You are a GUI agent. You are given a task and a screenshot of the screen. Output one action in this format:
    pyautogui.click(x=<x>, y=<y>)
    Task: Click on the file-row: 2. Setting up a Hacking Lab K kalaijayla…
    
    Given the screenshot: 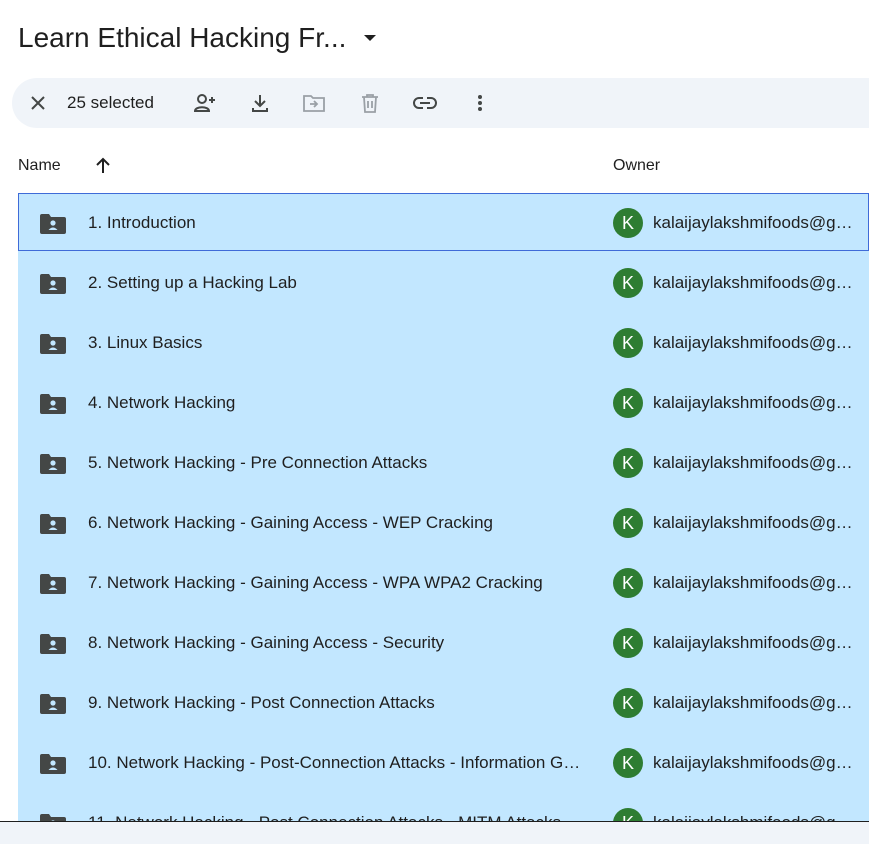 What is the action you would take?
    pyautogui.click(x=443, y=283)
    